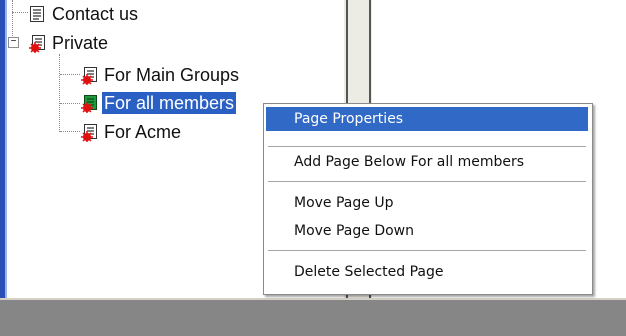 This screenshot has width=626, height=336. What do you see at coordinates (427, 272) in the screenshot?
I see `menu-item-delete-selected-page: Delete Selected Page` at bounding box center [427, 272].